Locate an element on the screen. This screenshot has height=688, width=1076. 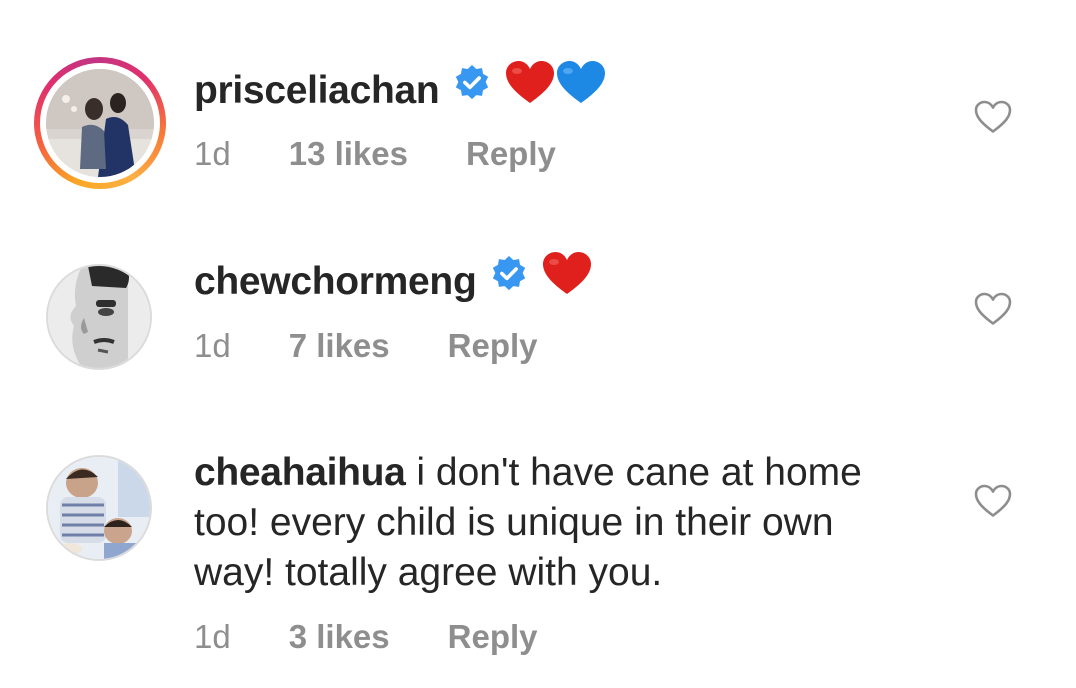
comment-meta-3: 1d 3 likes Reply is located at coordinates (366, 637).